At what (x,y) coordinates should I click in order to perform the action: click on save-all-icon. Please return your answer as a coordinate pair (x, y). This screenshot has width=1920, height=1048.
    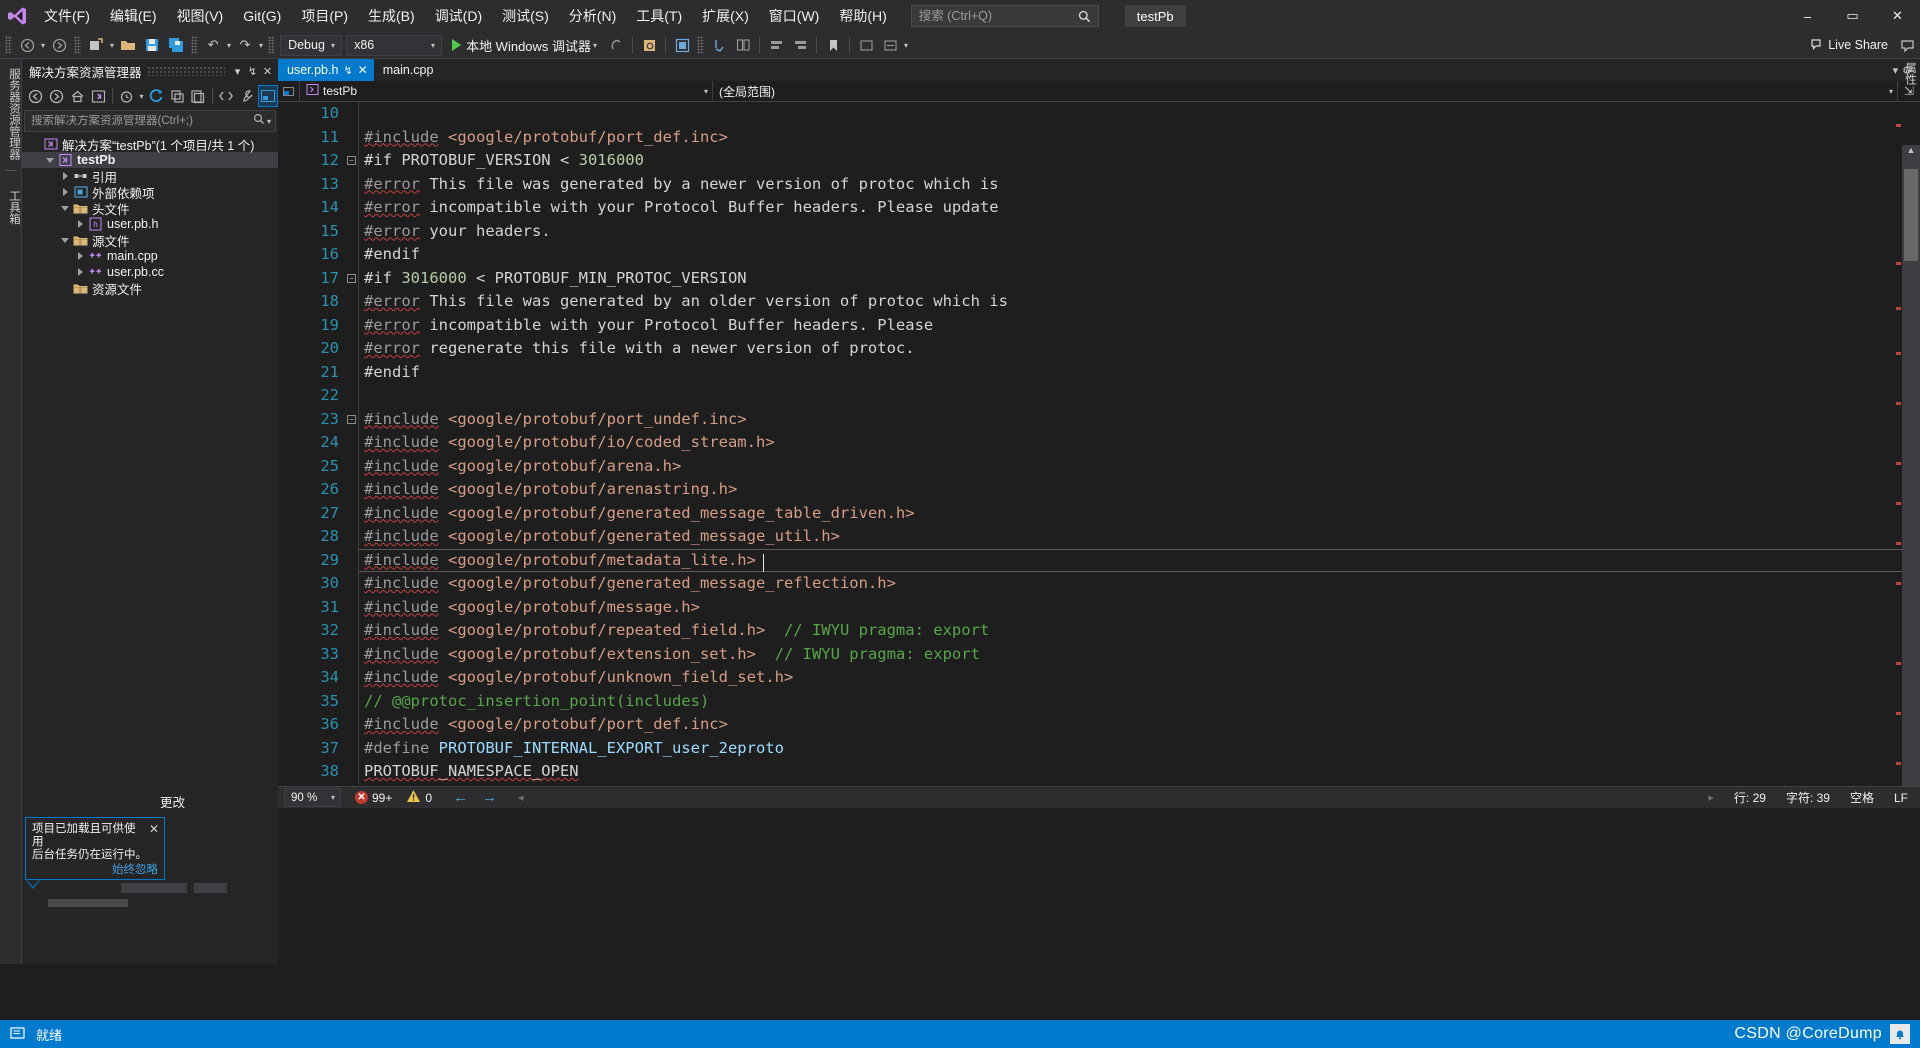
    Looking at the image, I should click on (176, 45).